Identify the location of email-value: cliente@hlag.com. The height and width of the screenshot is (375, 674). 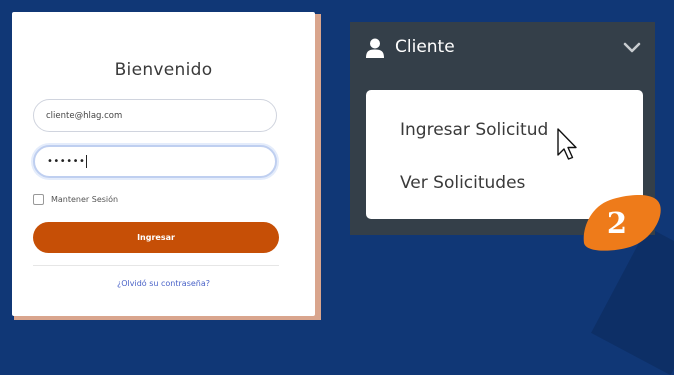
(84, 115).